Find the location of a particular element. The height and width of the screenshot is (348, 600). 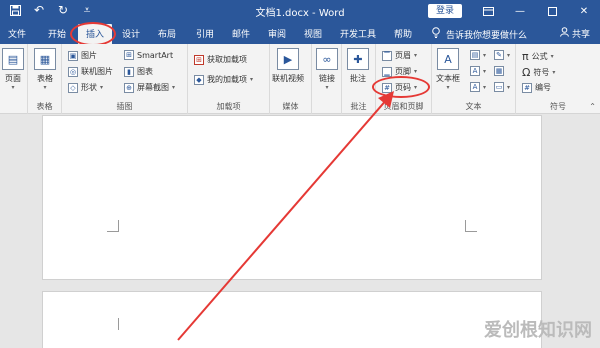

shapes-button: ◇ 形状 ▾ is located at coordinates (85, 87).